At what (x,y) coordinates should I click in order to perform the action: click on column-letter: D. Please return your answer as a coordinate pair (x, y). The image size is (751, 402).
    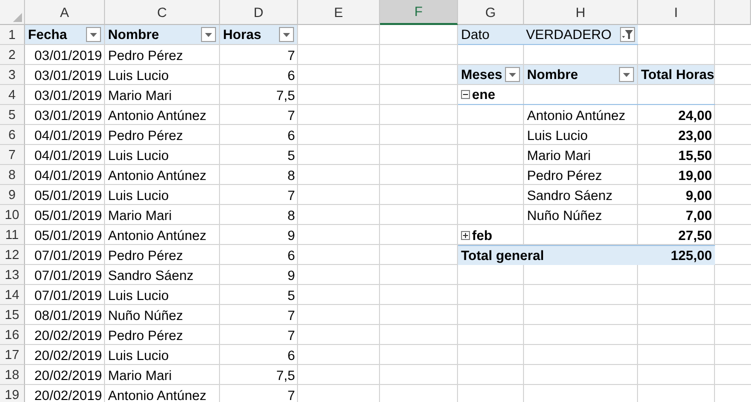
    Looking at the image, I should click on (259, 12).